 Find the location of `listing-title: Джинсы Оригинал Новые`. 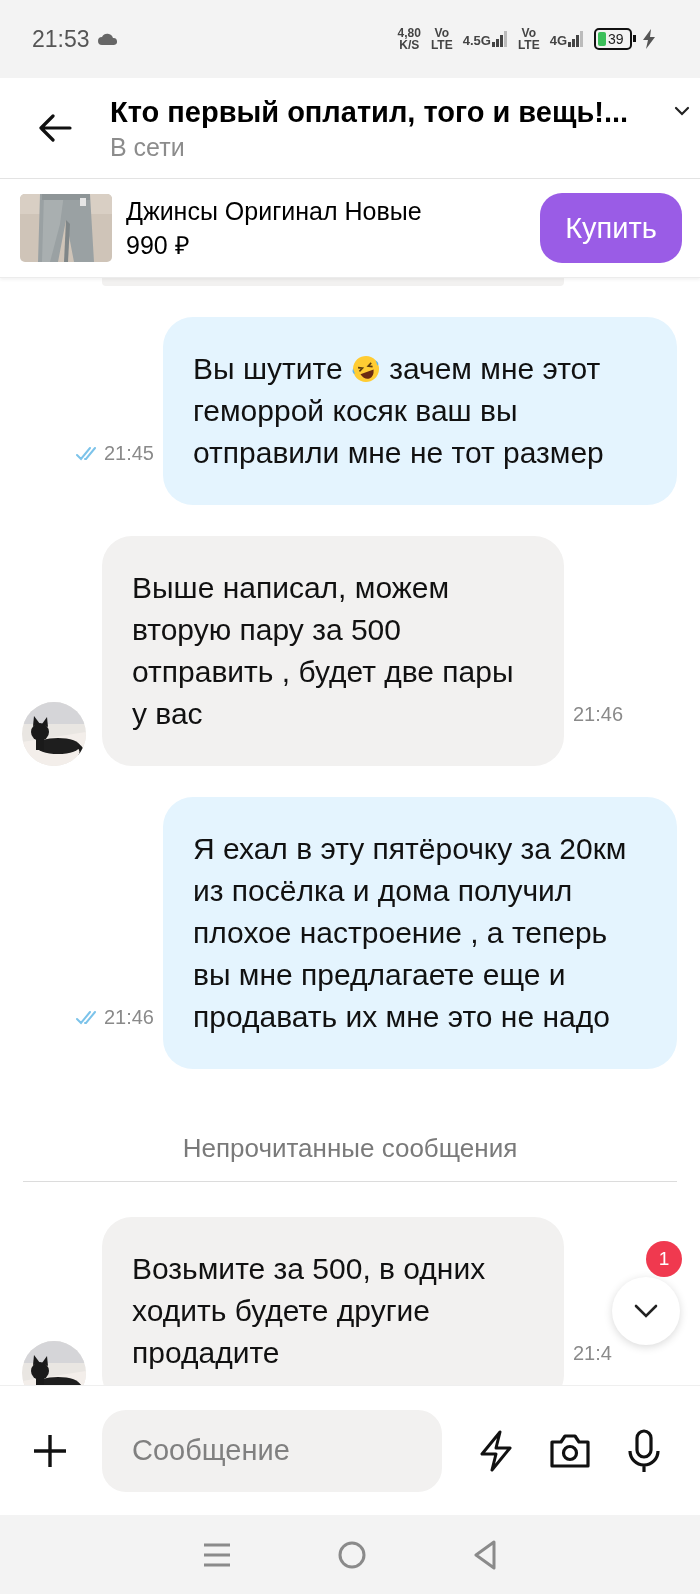

listing-title: Джинсы Оригинал Новые is located at coordinates (274, 211).